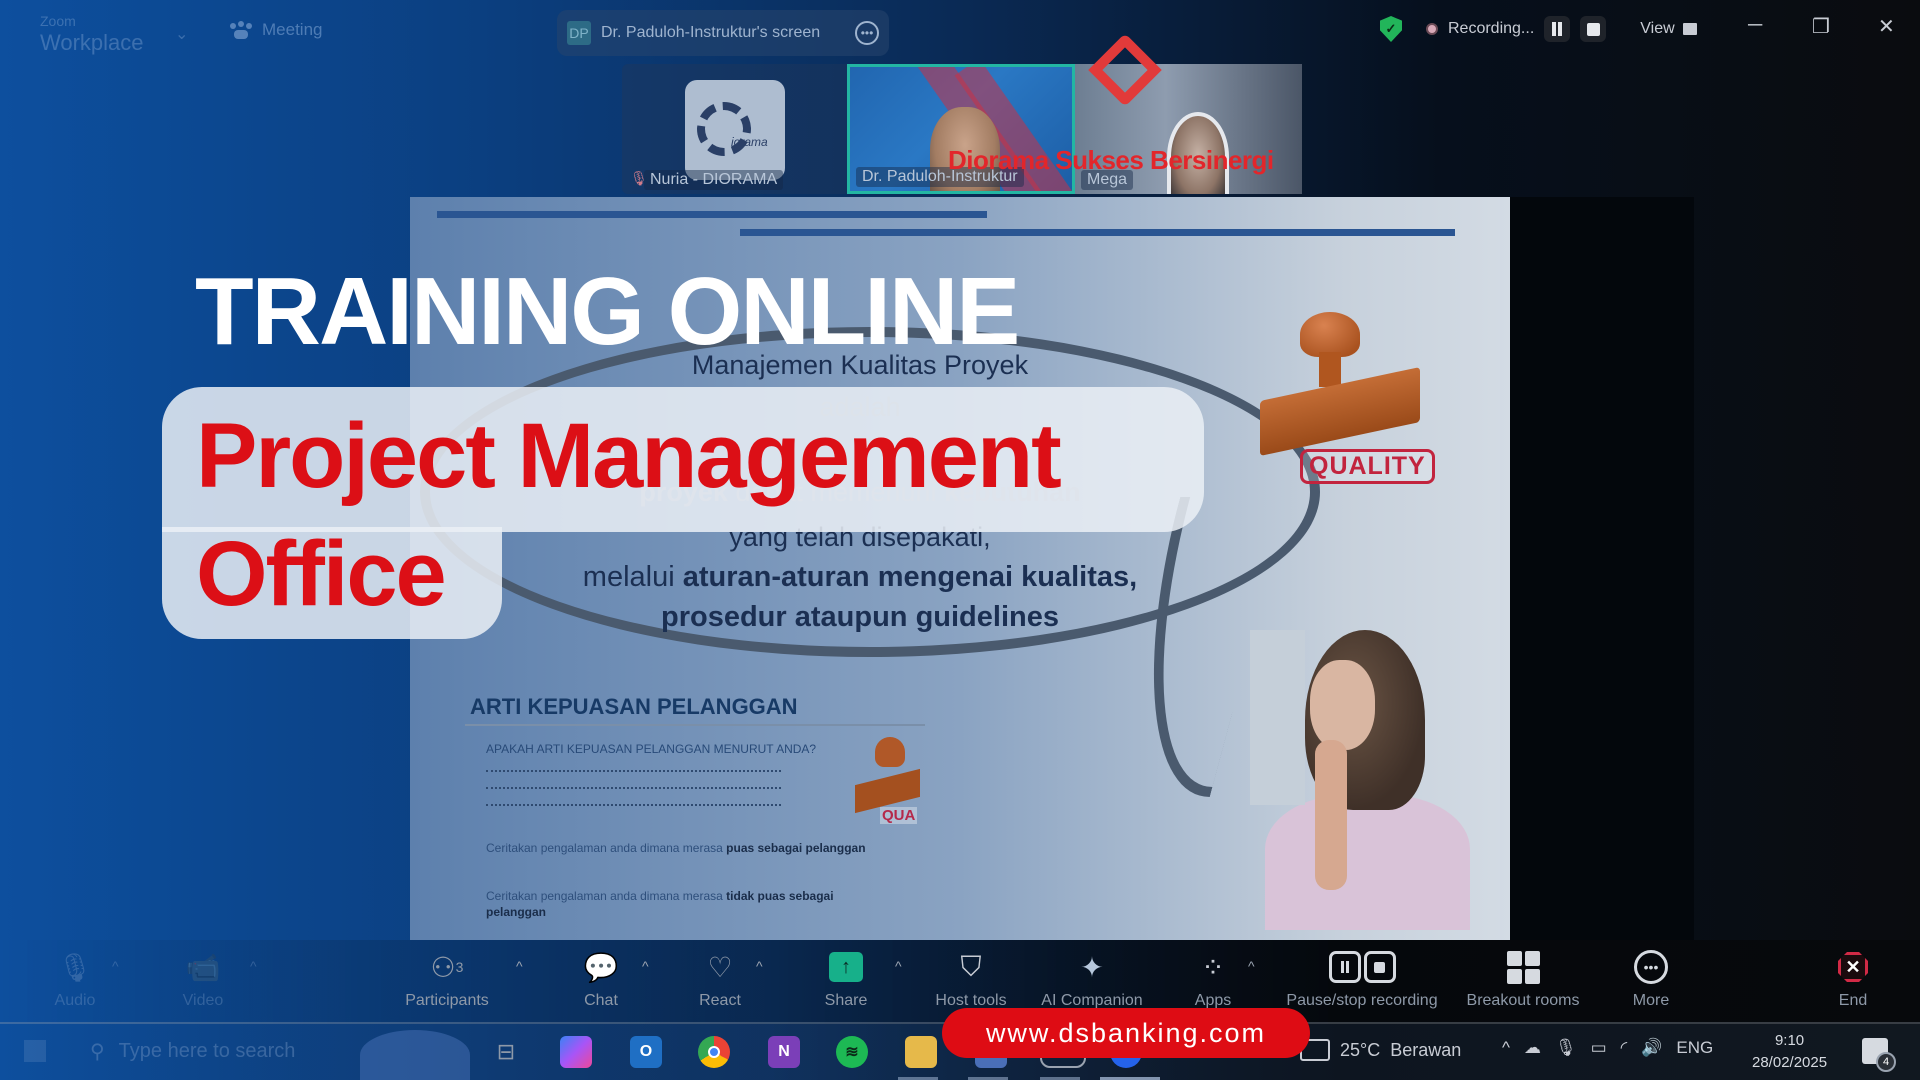 This screenshot has width=1920, height=1080. What do you see at coordinates (1651, 967) in the screenshot?
I see `more-icon-wrap: •••` at bounding box center [1651, 967].